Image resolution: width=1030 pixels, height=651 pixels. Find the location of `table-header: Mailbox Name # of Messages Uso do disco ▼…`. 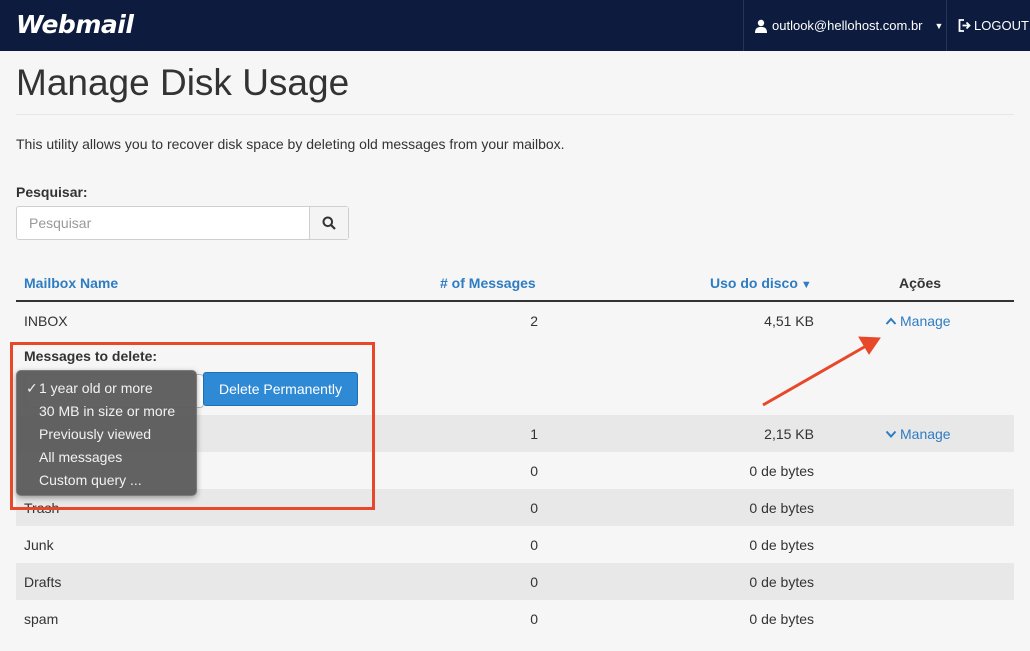

table-header: Mailbox Name # of Messages Uso do disco ▼… is located at coordinates (515, 283).